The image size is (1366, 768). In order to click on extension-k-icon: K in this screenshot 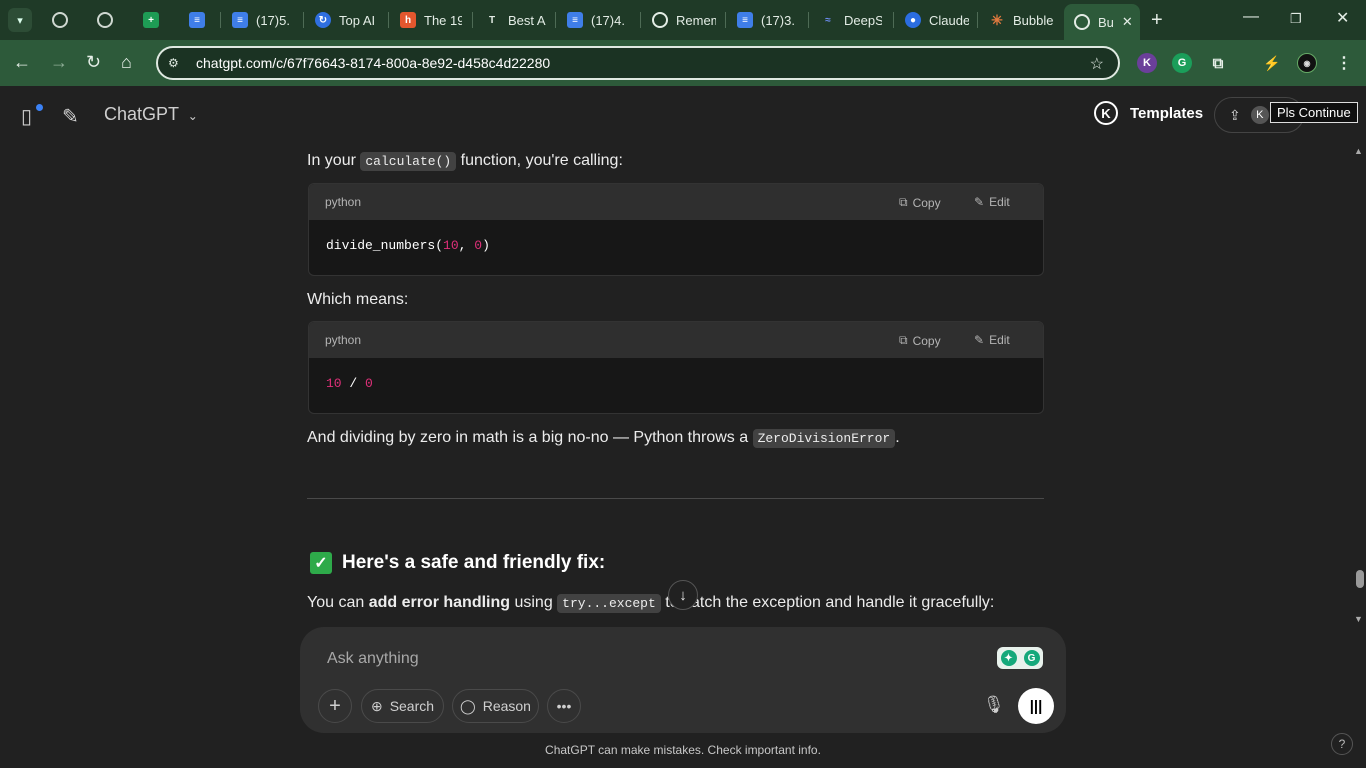, I will do `click(1147, 63)`.